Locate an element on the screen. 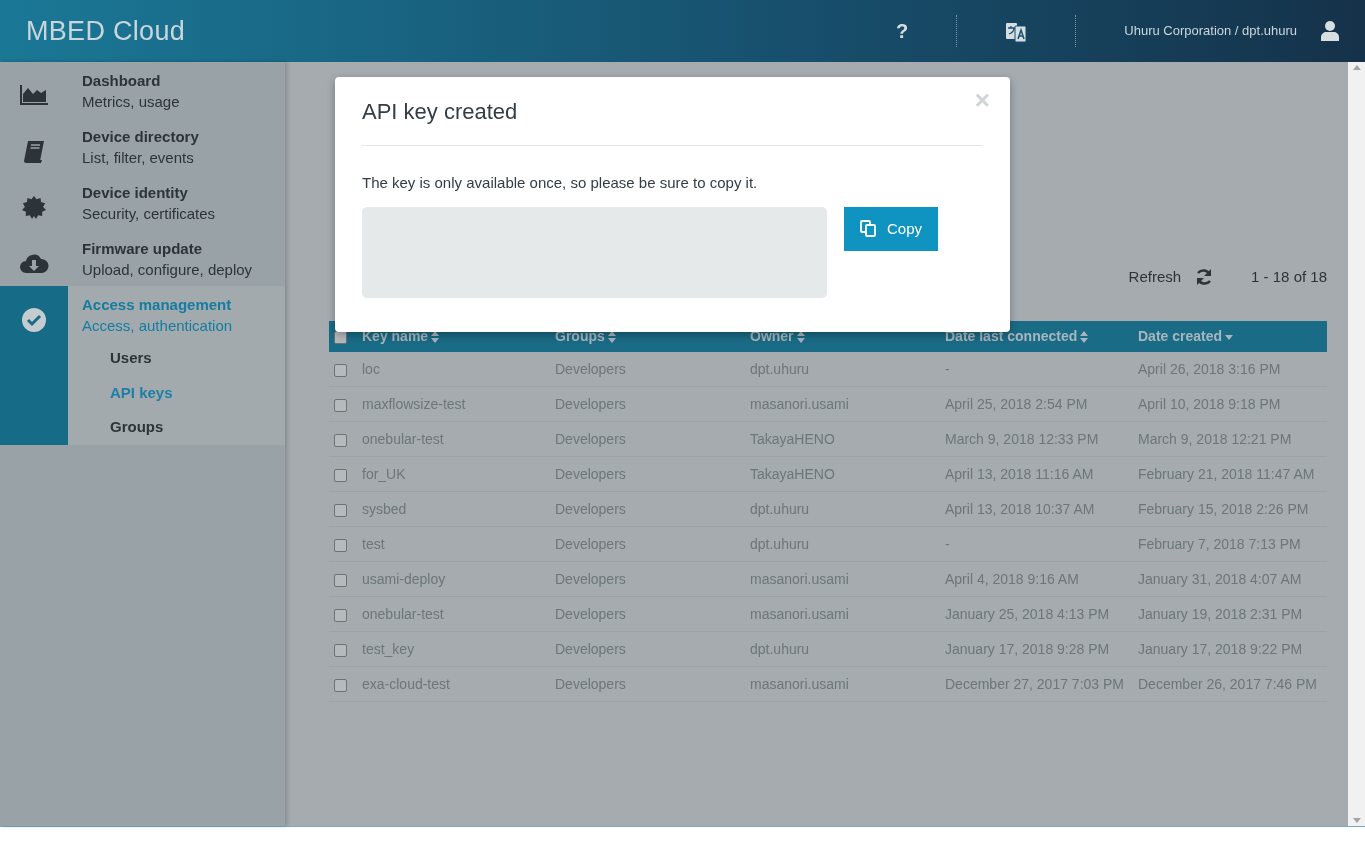  table-cell: December 27, 2017 7:03 PM is located at coordinates (1034, 684).